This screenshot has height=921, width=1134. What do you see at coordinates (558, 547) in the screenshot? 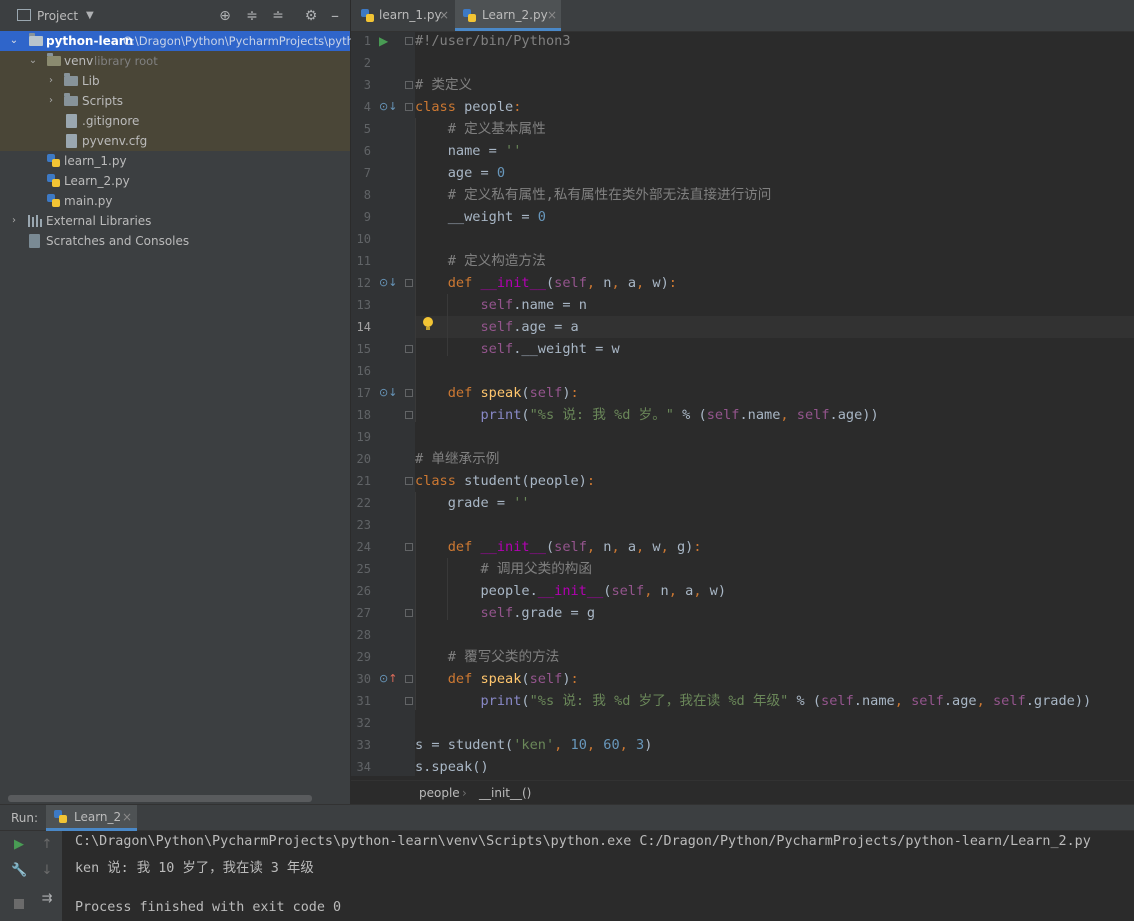
I see `code-line: def __init__(self, n, a, w, g):` at bounding box center [558, 547].